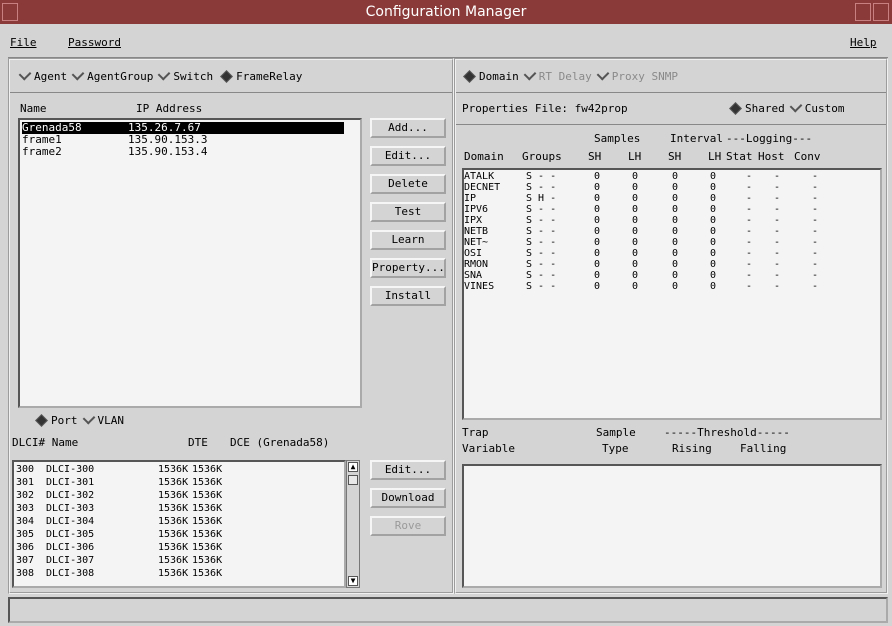 Image resolution: width=892 pixels, height=626 pixels. I want to click on table-row: 306 DLCI-306 1536K 1536K, so click(179, 548).